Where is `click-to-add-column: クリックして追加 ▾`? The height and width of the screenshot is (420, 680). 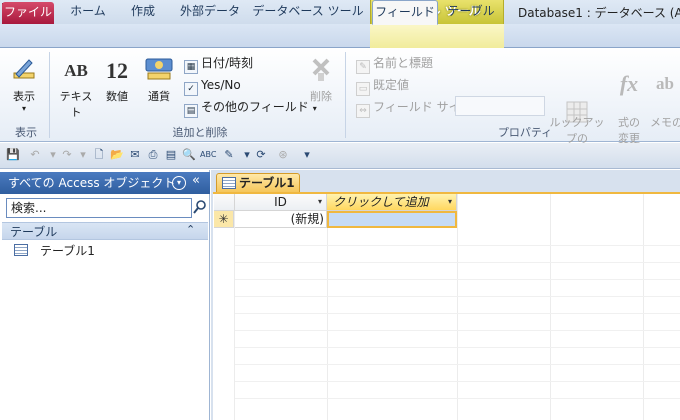 click-to-add-column: クリックして追加 ▾ is located at coordinates (392, 202).